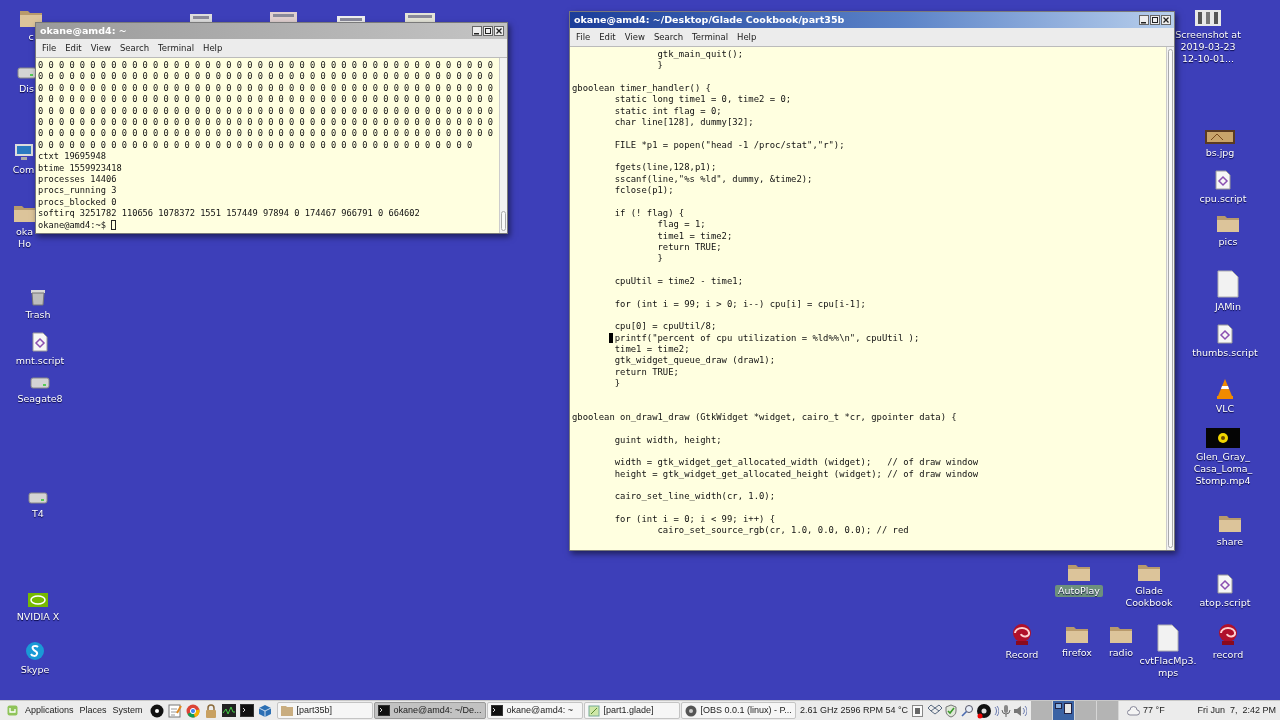  Describe the element at coordinates (35, 670) in the screenshot. I see `icon-label: Skype` at that location.